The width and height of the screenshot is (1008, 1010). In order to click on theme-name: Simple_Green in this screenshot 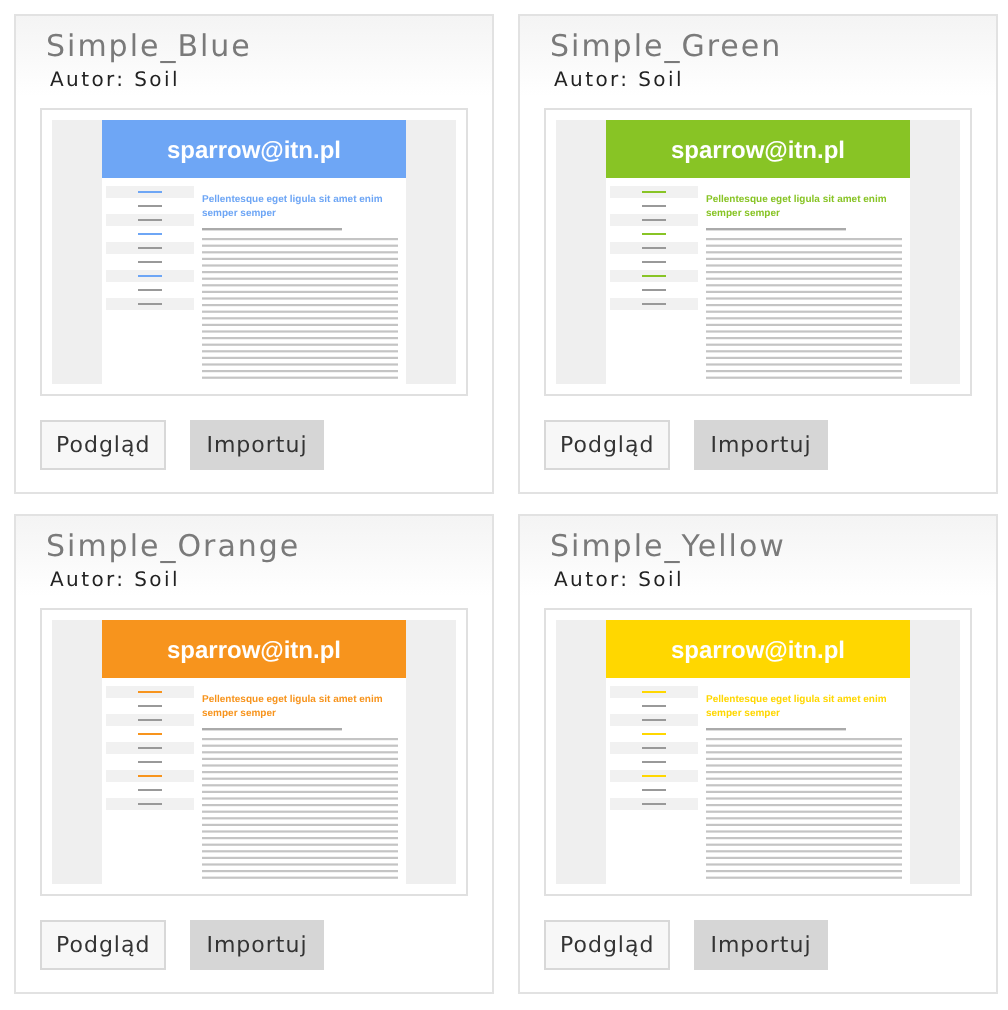, I will do `click(666, 46)`.